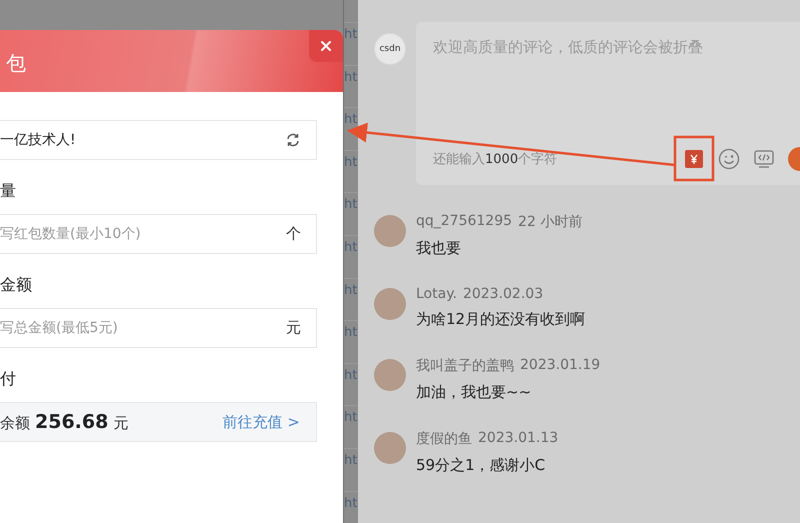  Describe the element at coordinates (764, 159) in the screenshot. I see `code-icon` at that location.